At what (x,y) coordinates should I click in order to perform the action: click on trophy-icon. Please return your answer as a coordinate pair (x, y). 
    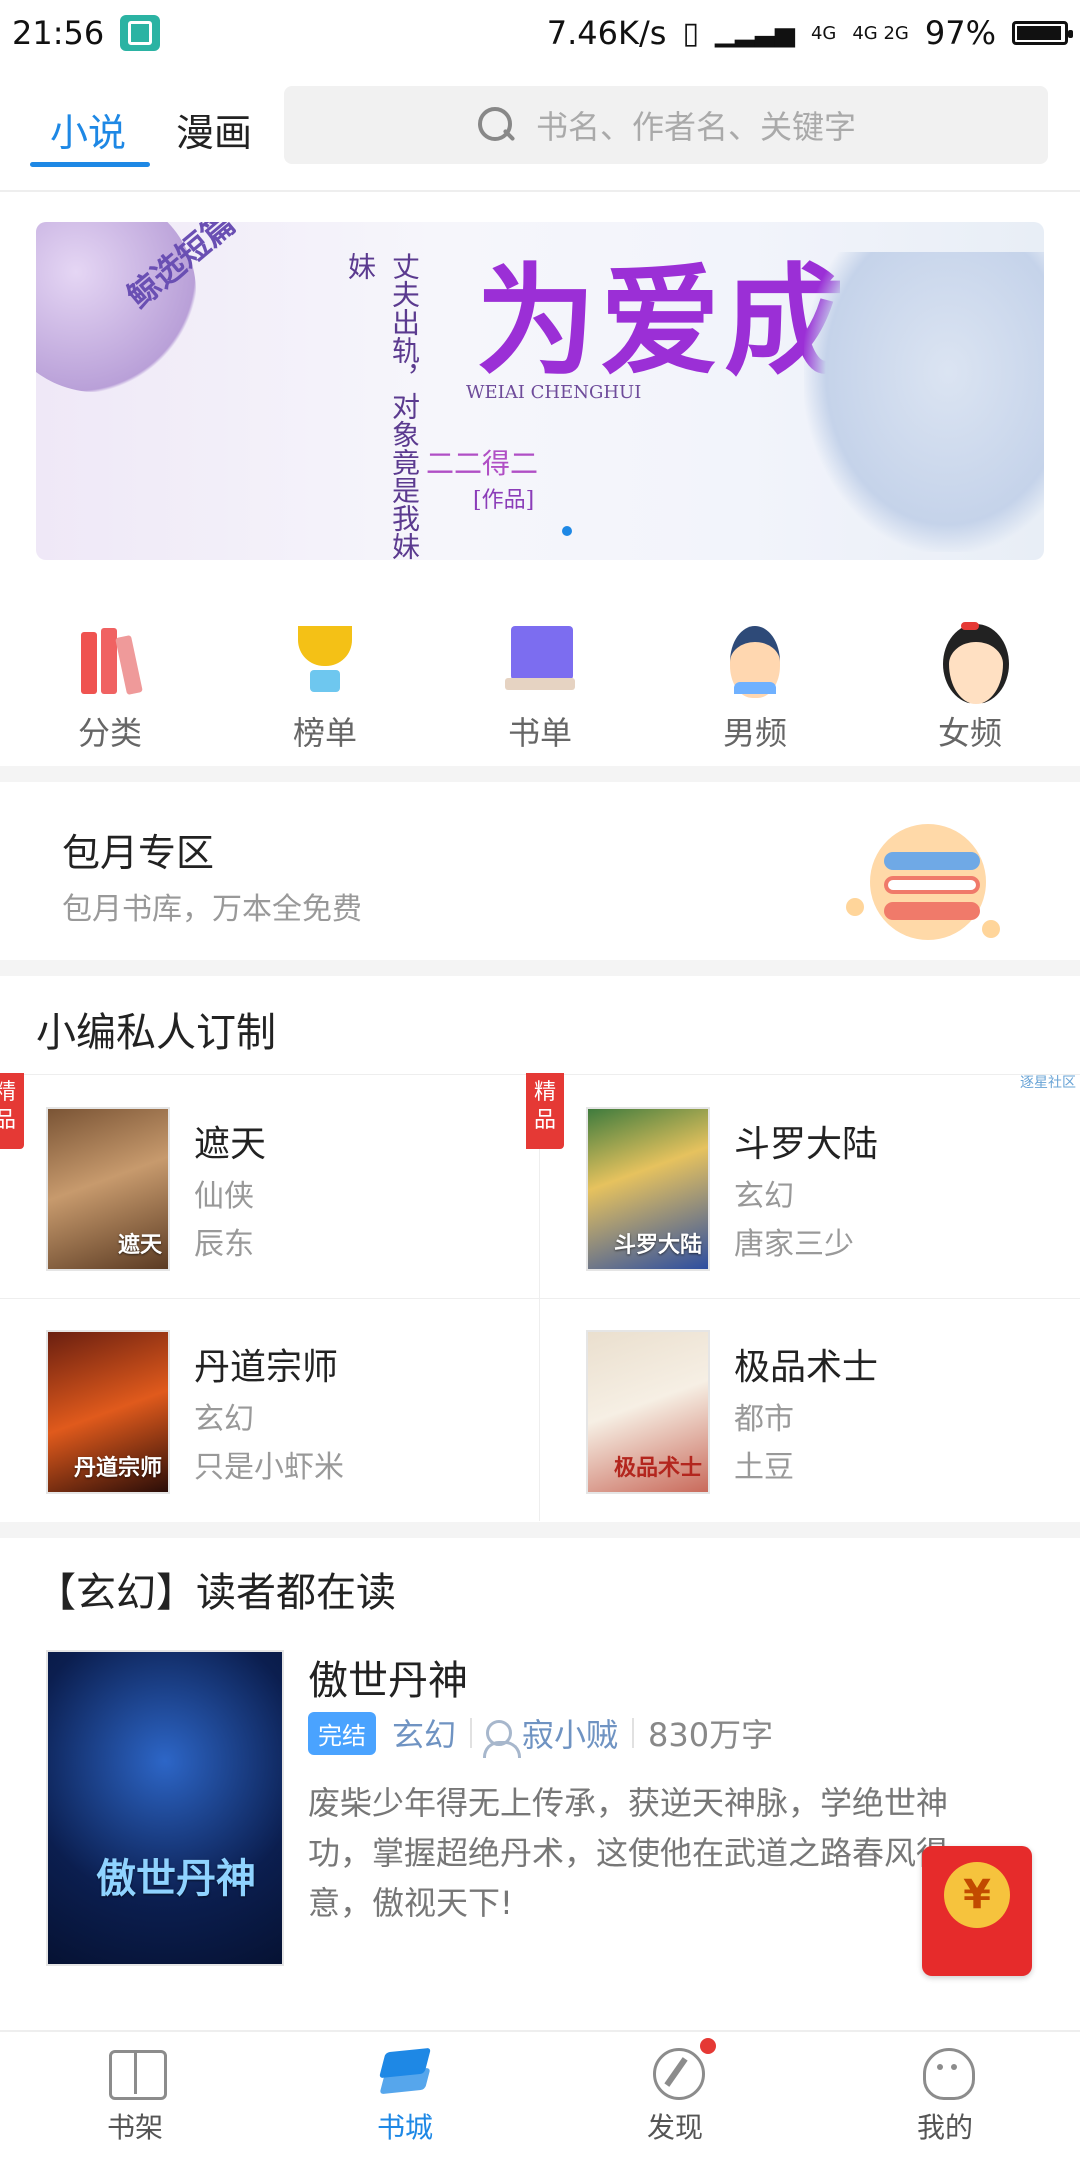
    Looking at the image, I should click on (325, 657).